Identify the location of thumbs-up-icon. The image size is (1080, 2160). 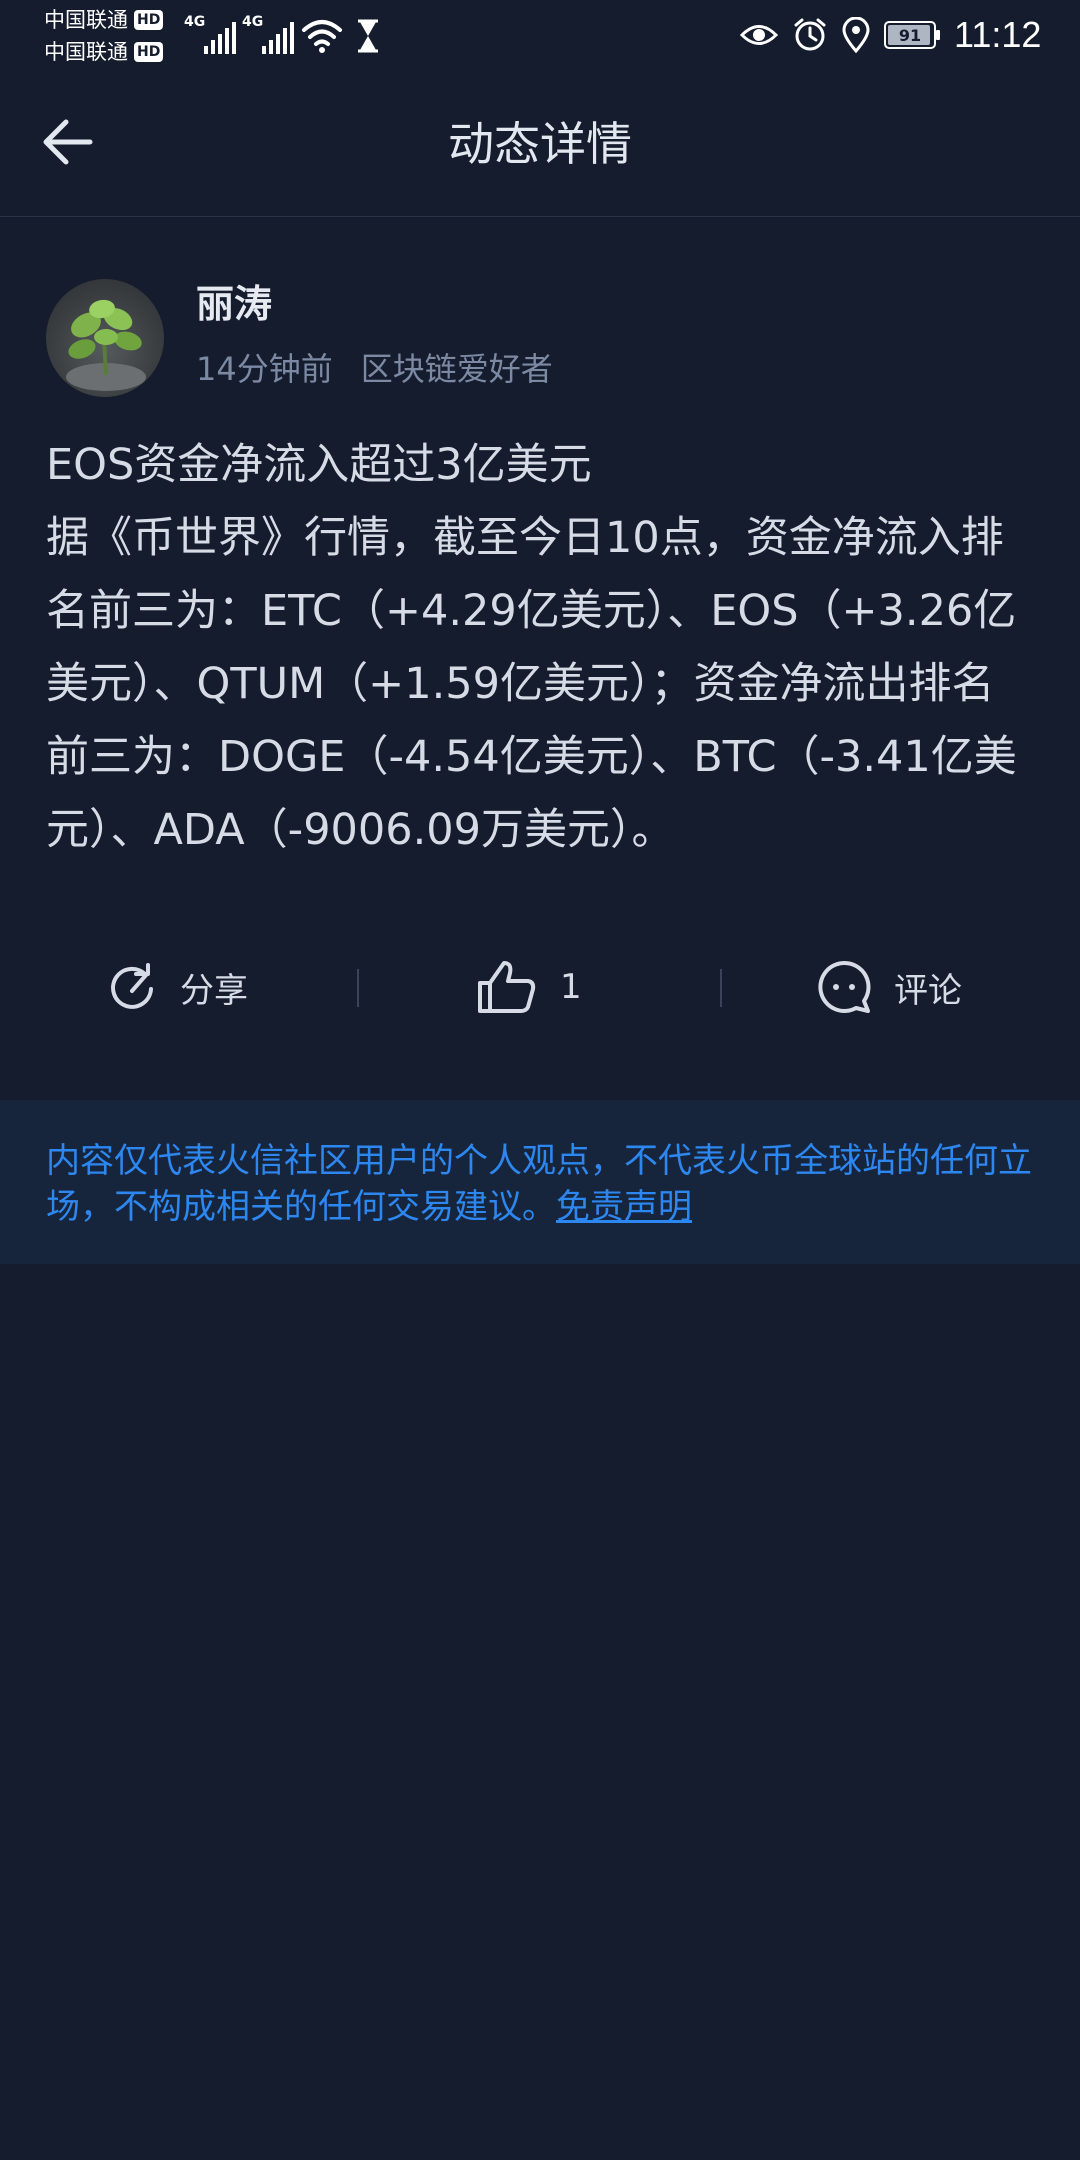
(507, 987).